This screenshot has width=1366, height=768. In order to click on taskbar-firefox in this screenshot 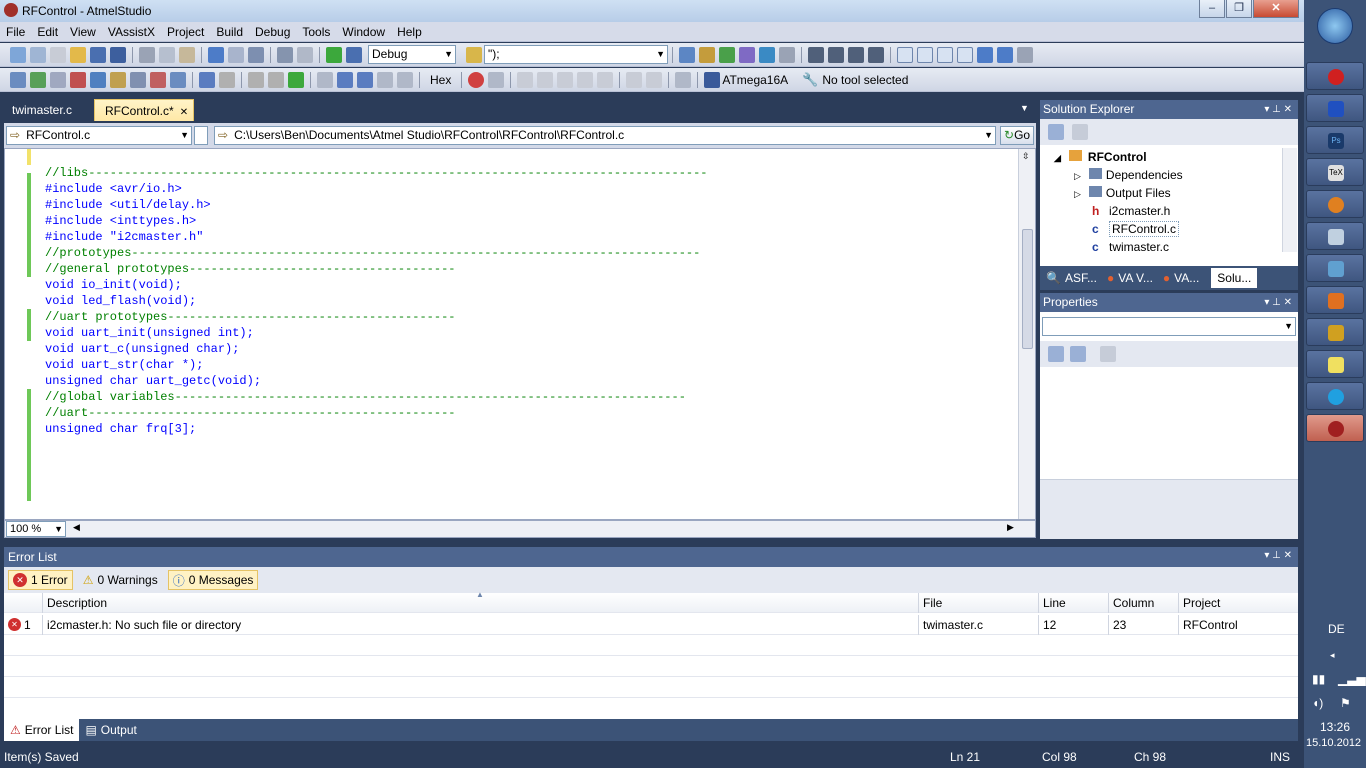, I will do `click(1335, 204)`.